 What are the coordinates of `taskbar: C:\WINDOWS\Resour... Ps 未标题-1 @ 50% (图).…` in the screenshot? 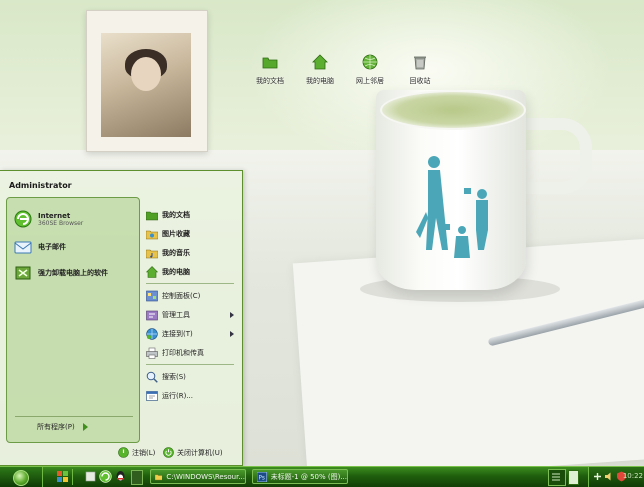 It's located at (322, 476).